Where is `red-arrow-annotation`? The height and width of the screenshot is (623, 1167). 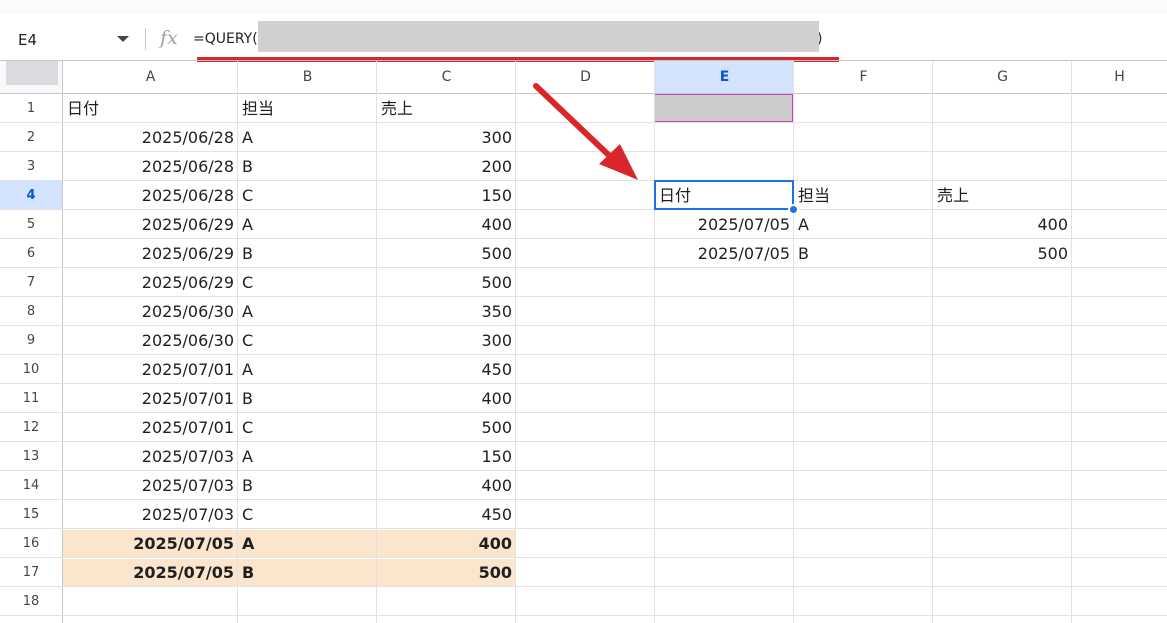 red-arrow-annotation is located at coordinates (585, 131).